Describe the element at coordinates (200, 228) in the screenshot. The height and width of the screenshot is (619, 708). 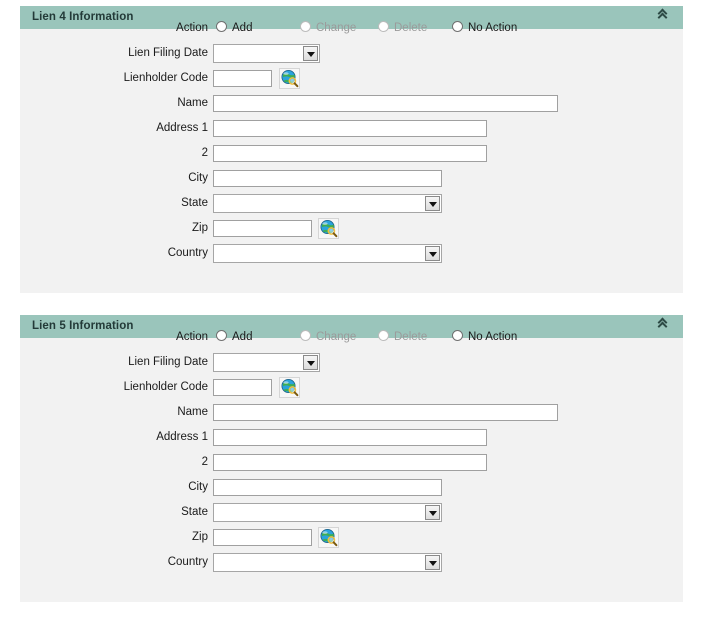
I see `lien-4-zip-label: Zip` at that location.